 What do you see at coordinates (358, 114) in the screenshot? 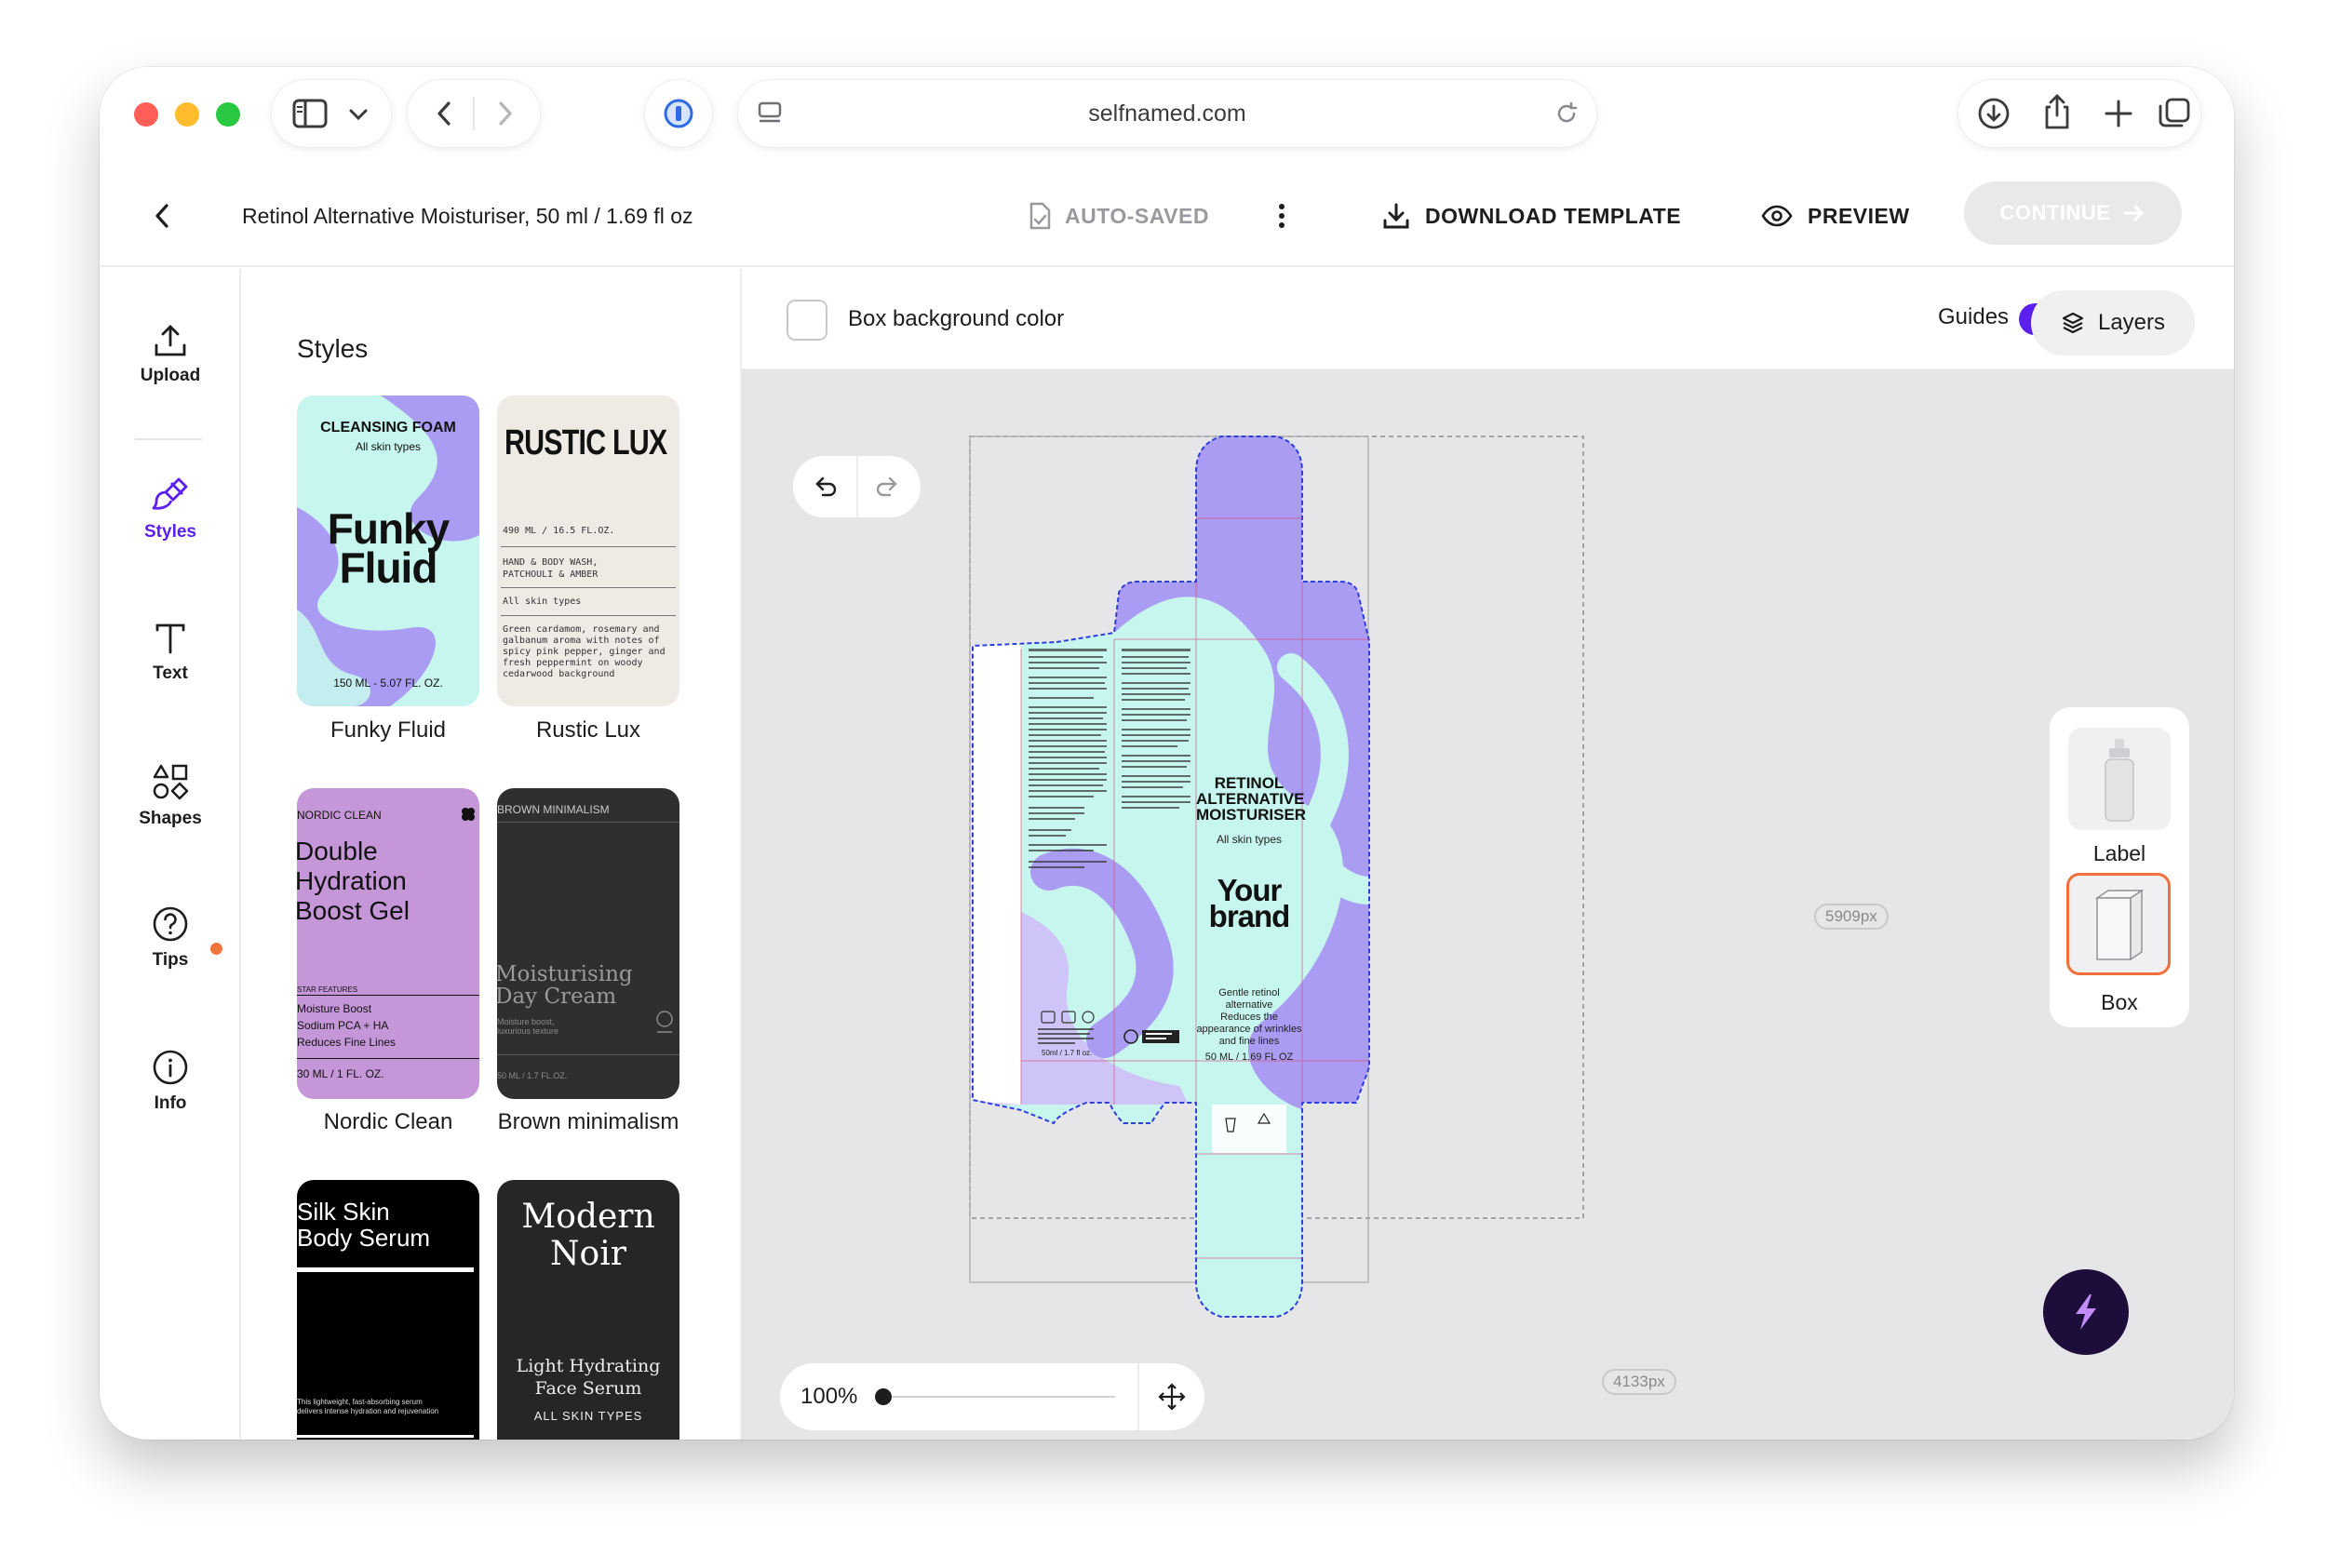
I see `chevron-down-icon` at bounding box center [358, 114].